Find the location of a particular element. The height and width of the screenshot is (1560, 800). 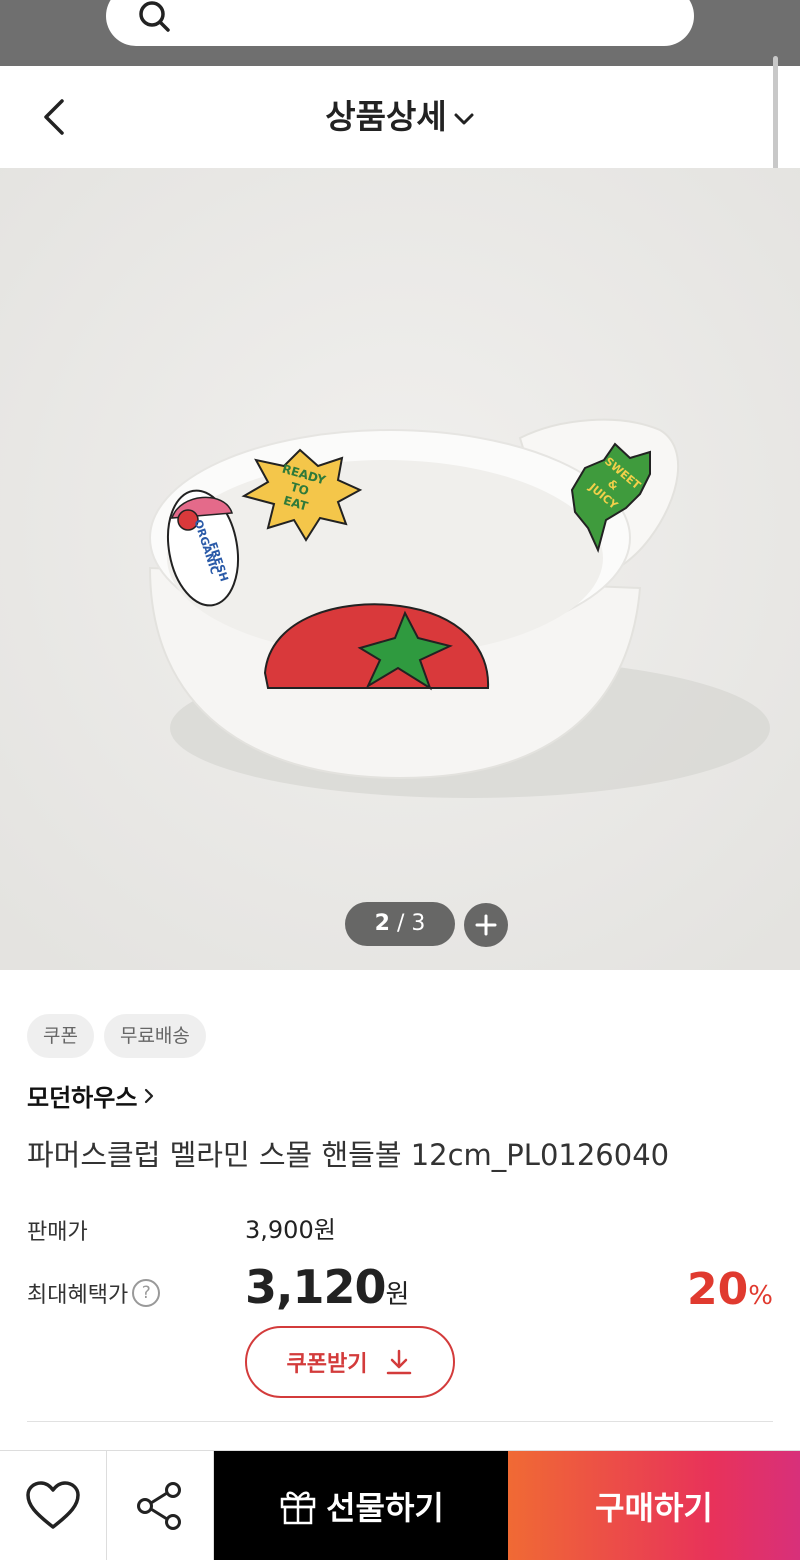

discount-number: 20 is located at coordinates (718, 1289).